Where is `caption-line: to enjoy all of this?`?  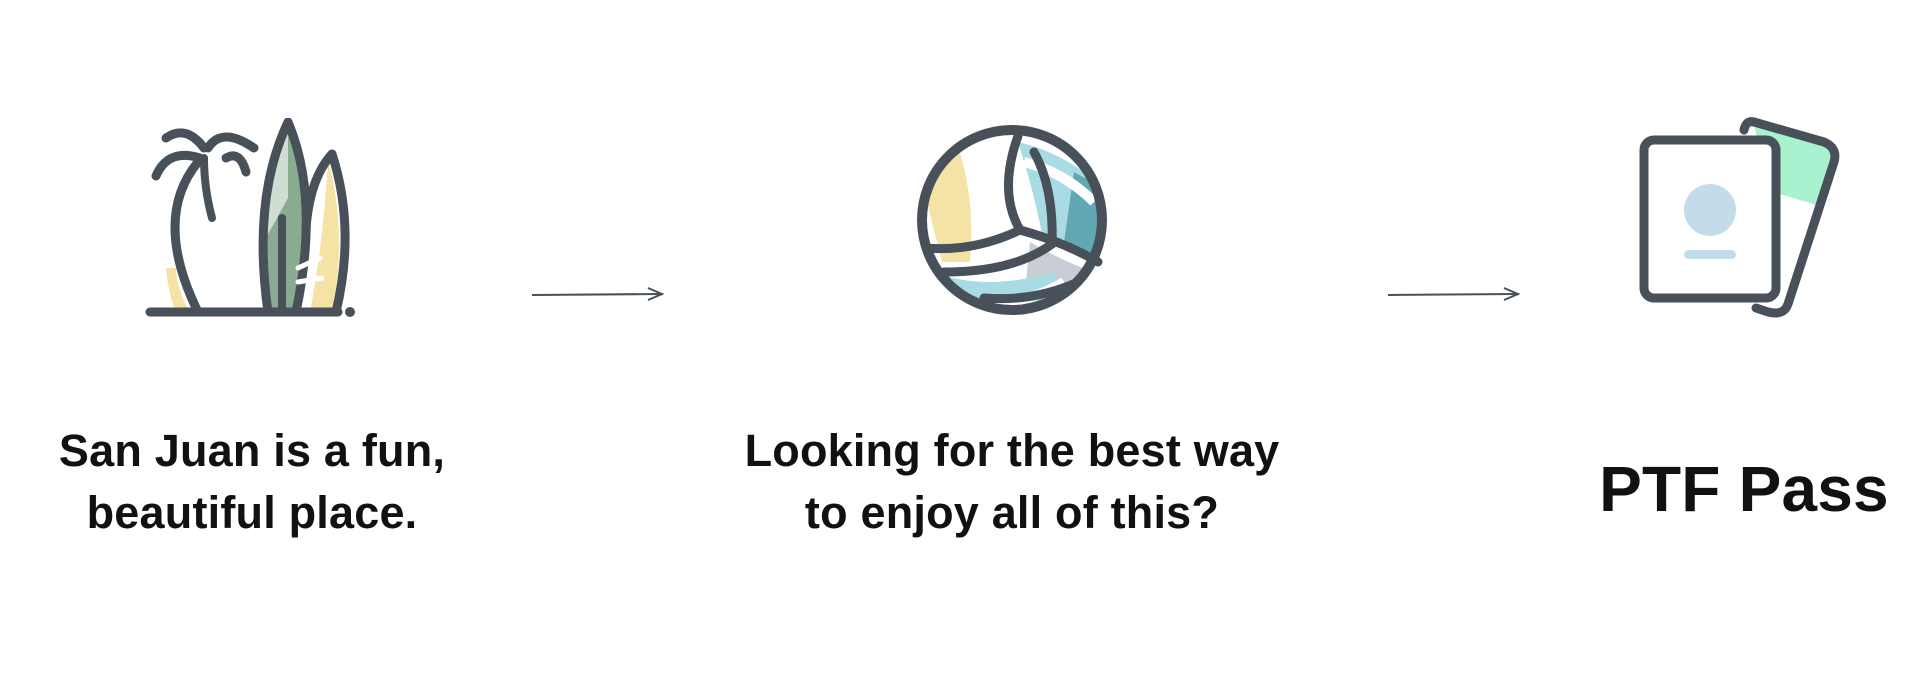
caption-line: to enjoy all of this? is located at coordinates (1012, 512).